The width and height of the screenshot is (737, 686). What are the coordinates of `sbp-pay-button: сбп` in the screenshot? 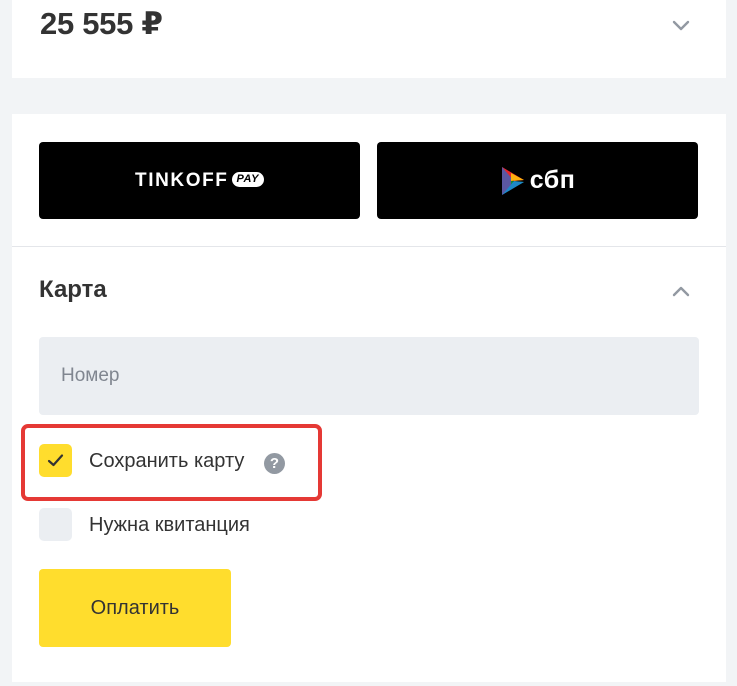 It's located at (537, 180).